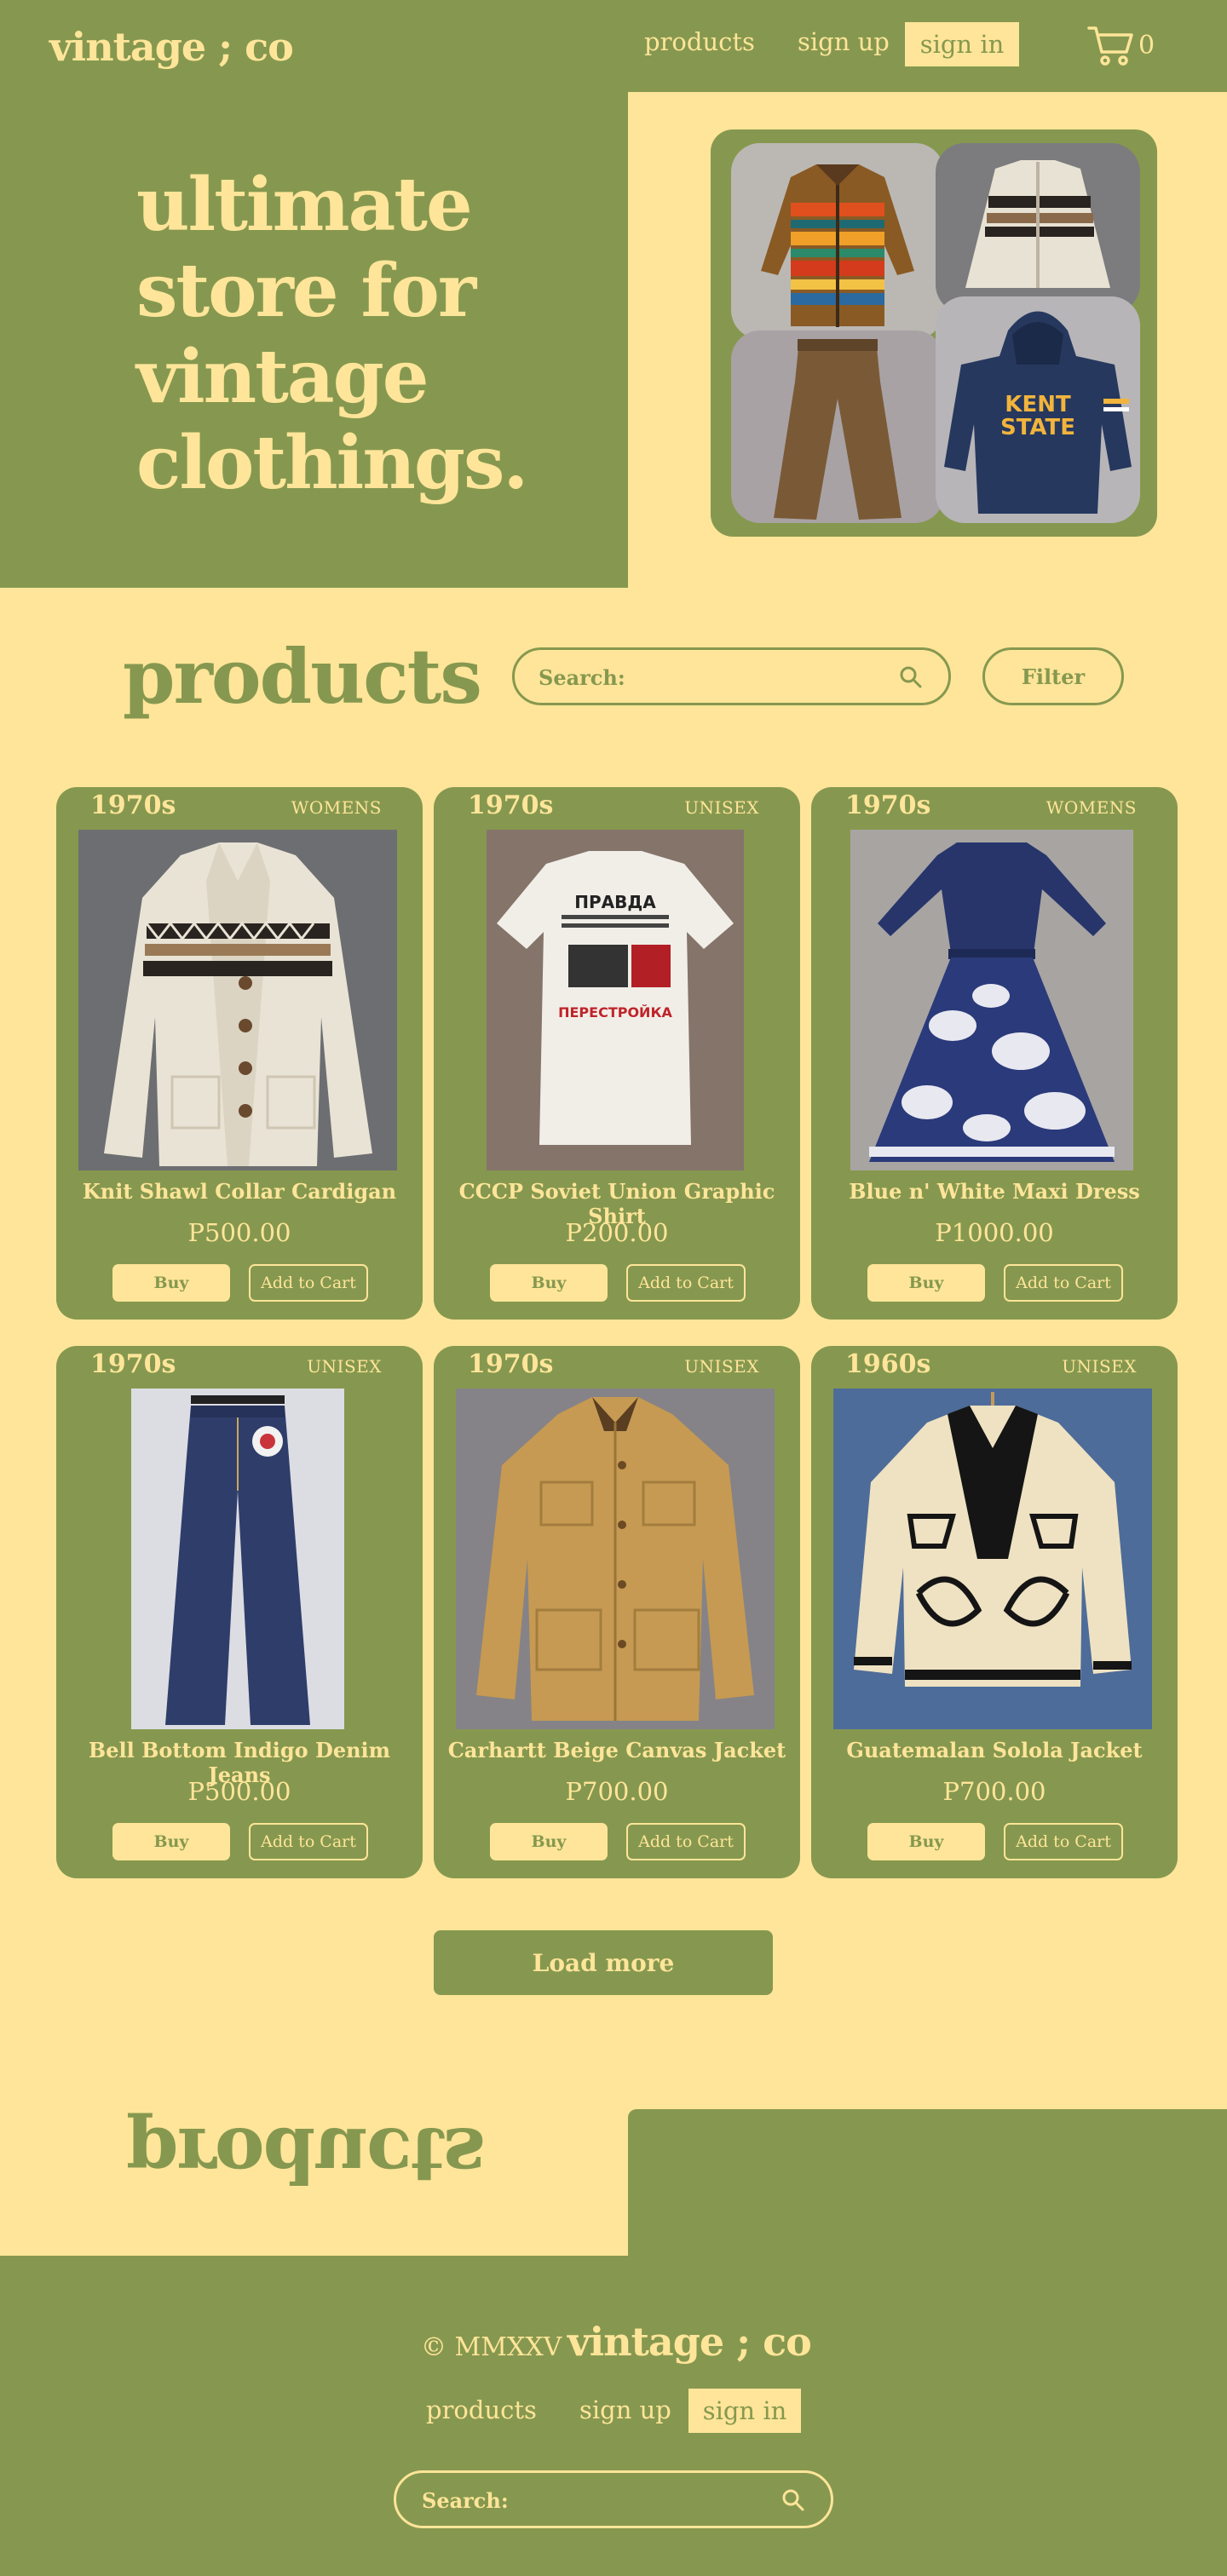 Image resolution: width=1227 pixels, height=2576 pixels. What do you see at coordinates (306, 291) in the screenshot?
I see `hero-title-line: store for` at bounding box center [306, 291].